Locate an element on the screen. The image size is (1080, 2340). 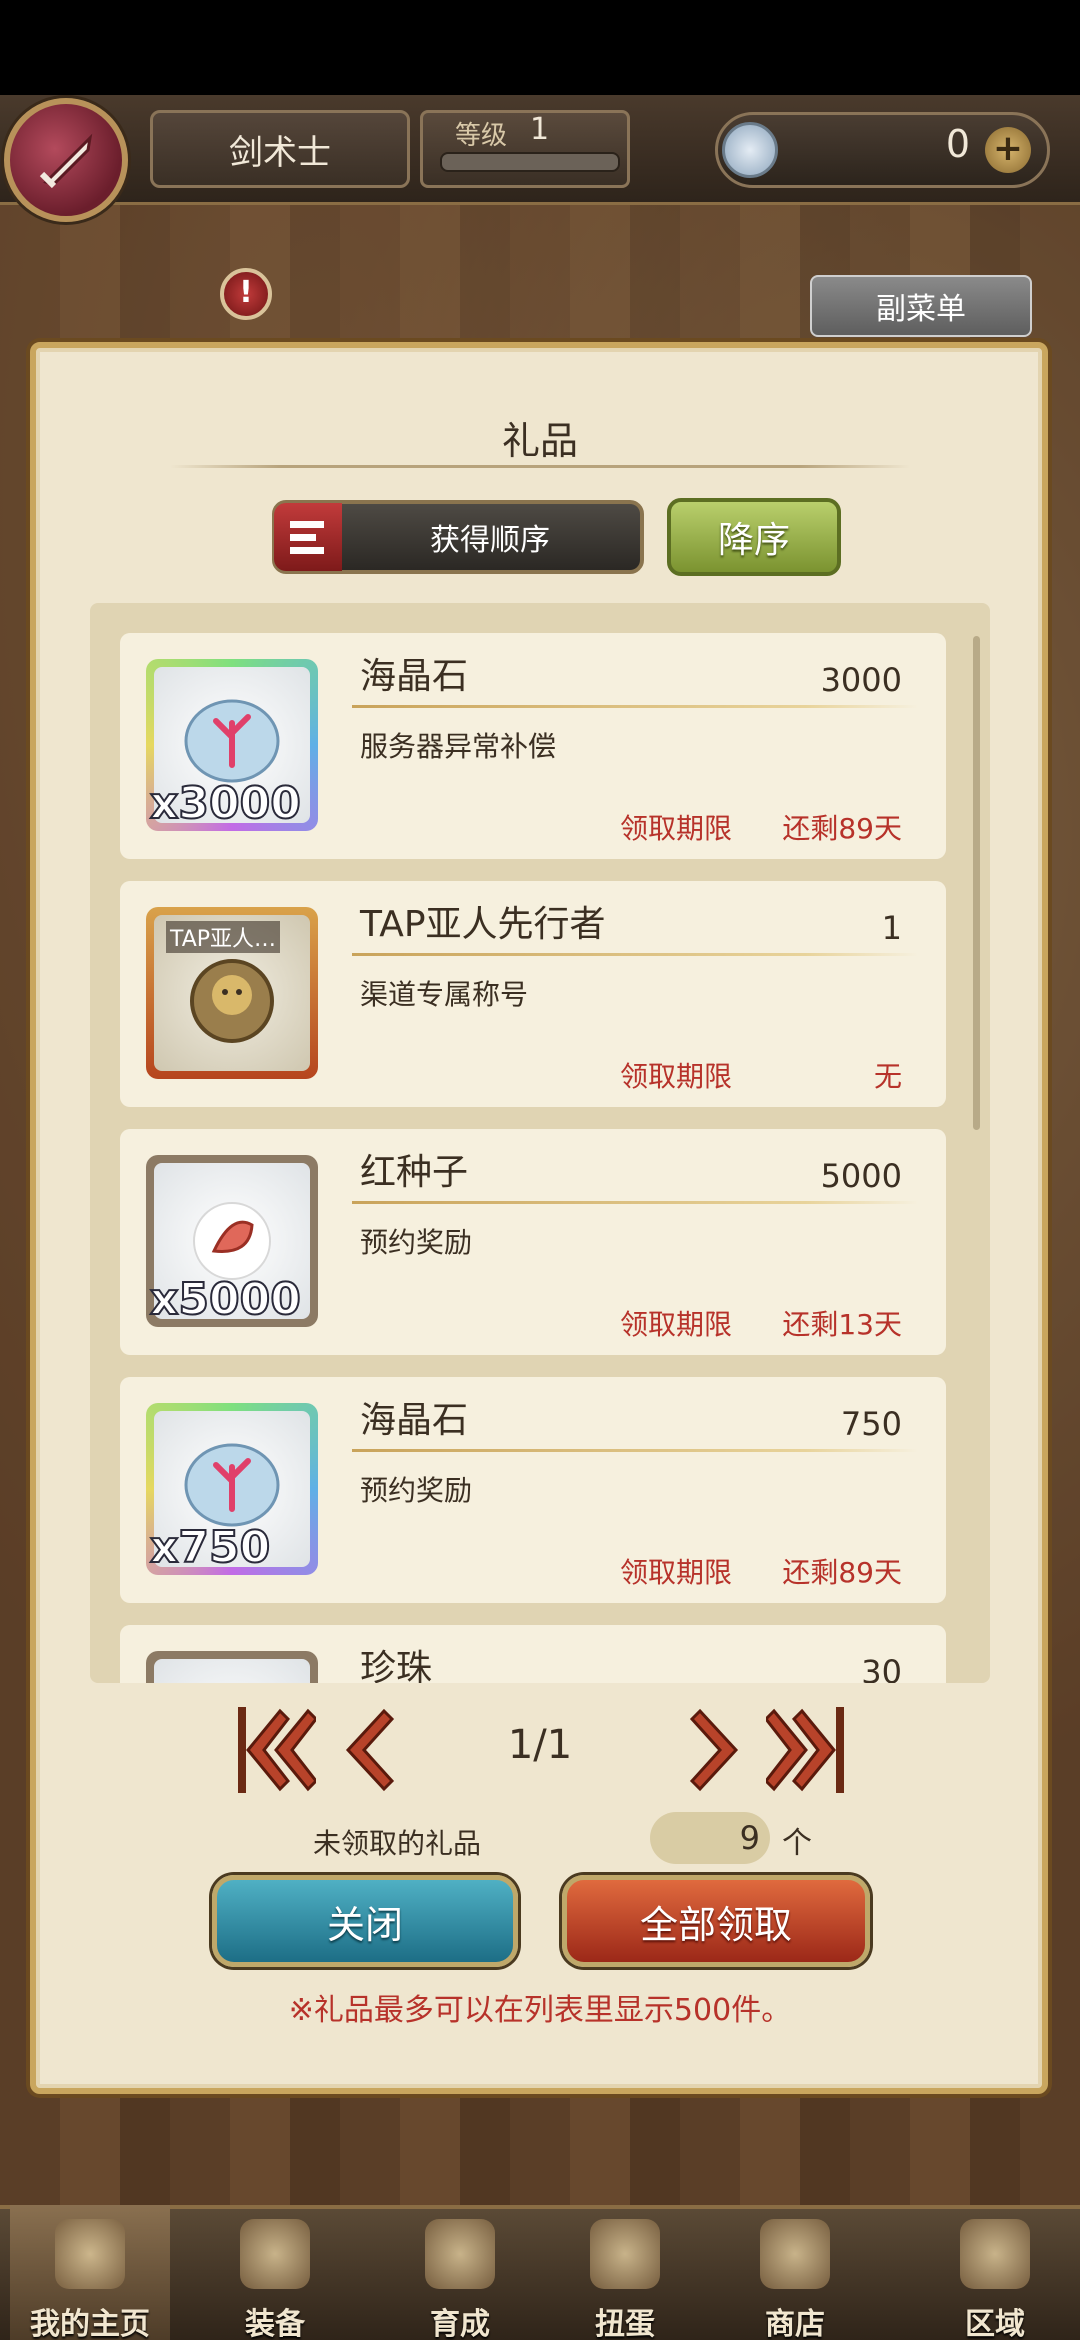
panel-title: 礼品 is located at coordinates (539, 441).